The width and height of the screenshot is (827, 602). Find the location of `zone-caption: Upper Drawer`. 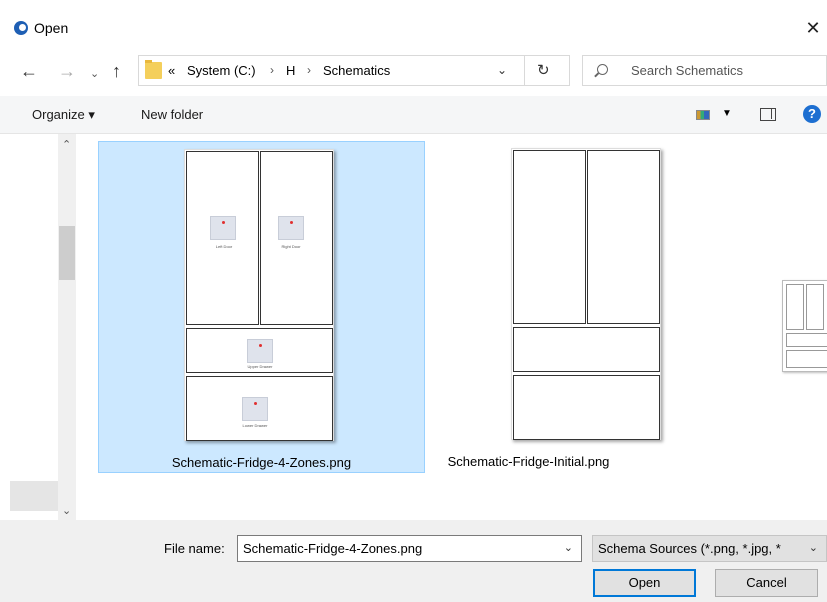

zone-caption: Upper Drawer is located at coordinates (260, 366).